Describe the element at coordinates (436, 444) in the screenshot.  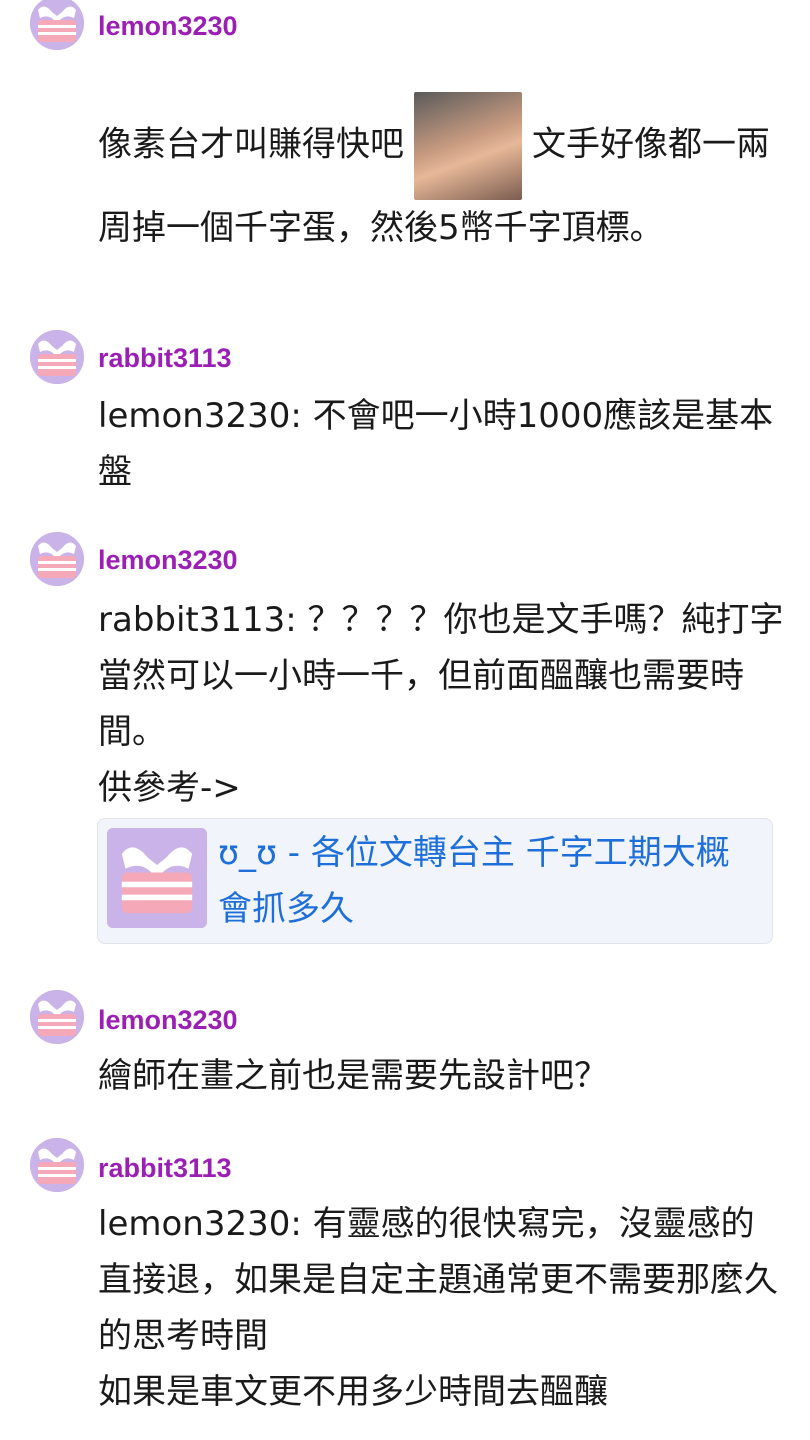
I see `comment-text: lemon3230: 不會吧一小時1000應該是基本盤` at that location.